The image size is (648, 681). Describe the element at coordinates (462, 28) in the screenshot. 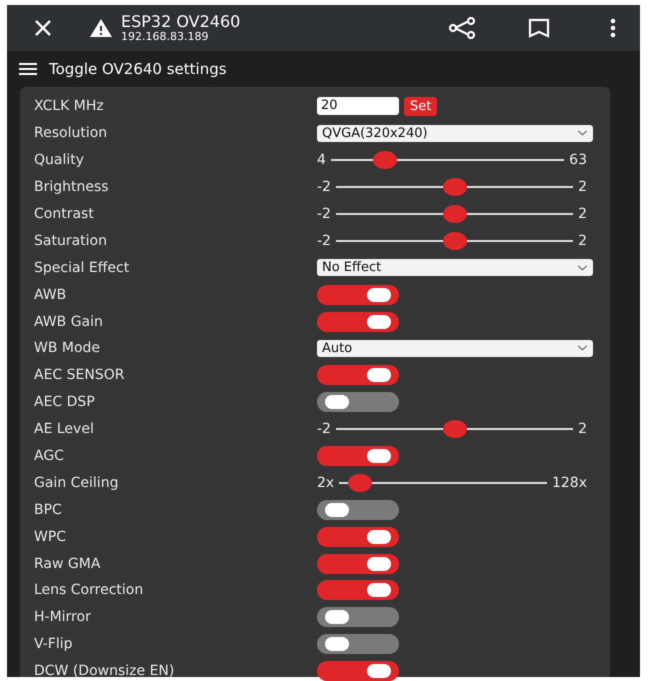

I see `share-icon` at that location.